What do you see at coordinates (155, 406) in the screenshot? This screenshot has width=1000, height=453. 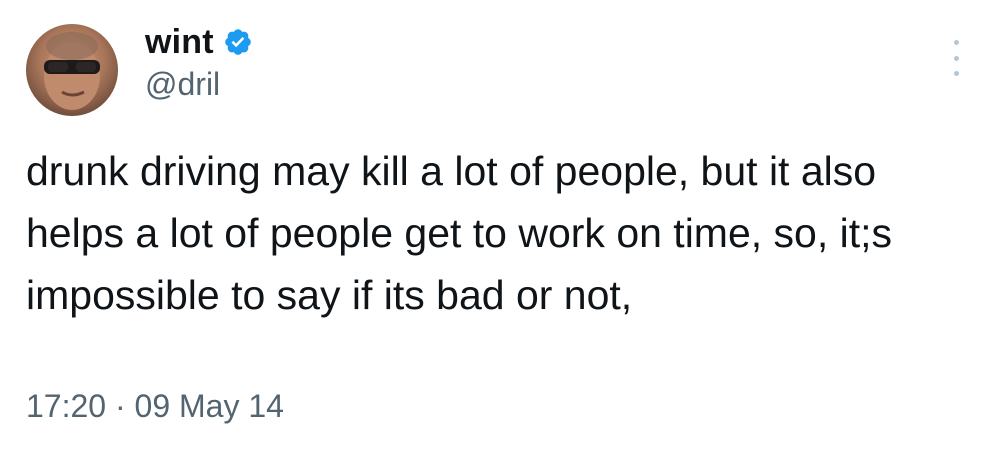 I see `timestamp: 17:20 · 09 May 14` at bounding box center [155, 406].